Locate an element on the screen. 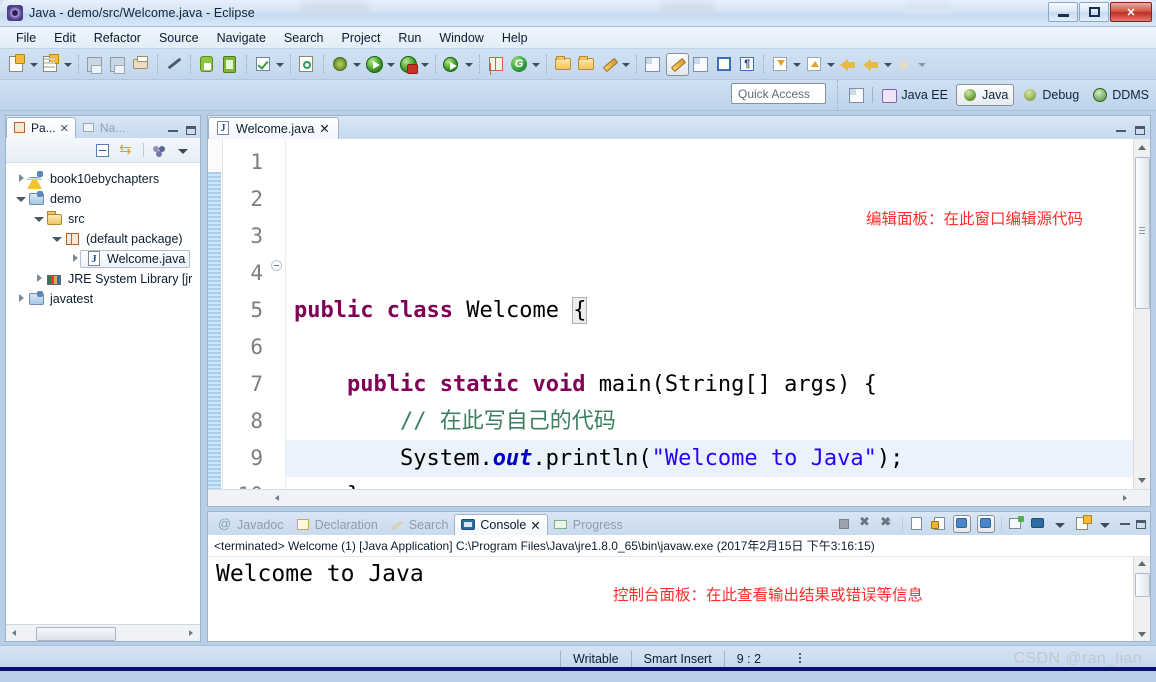 The image size is (1156, 682). tree-item-javatest: javatest is located at coordinates (103, 299).